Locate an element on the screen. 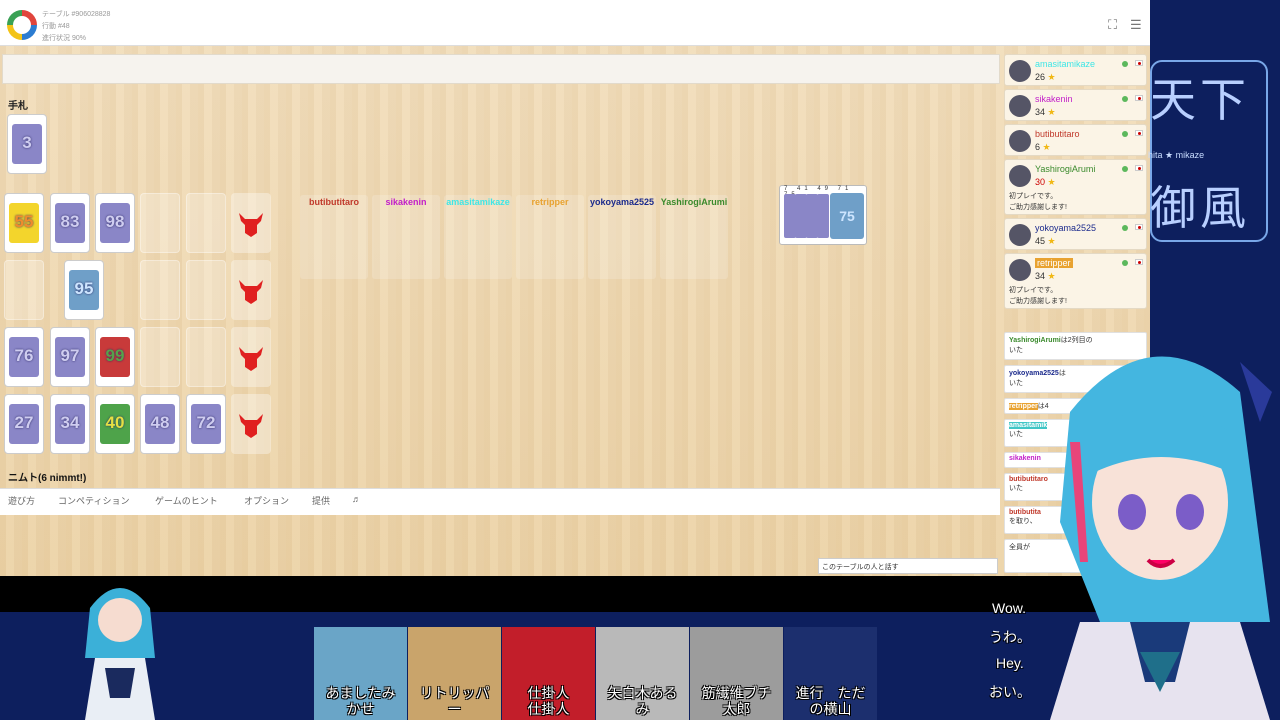  player-card: YashirogiArumi 30 ★ 初プレイです。 ご助力感謝します! is located at coordinates (1075, 187).